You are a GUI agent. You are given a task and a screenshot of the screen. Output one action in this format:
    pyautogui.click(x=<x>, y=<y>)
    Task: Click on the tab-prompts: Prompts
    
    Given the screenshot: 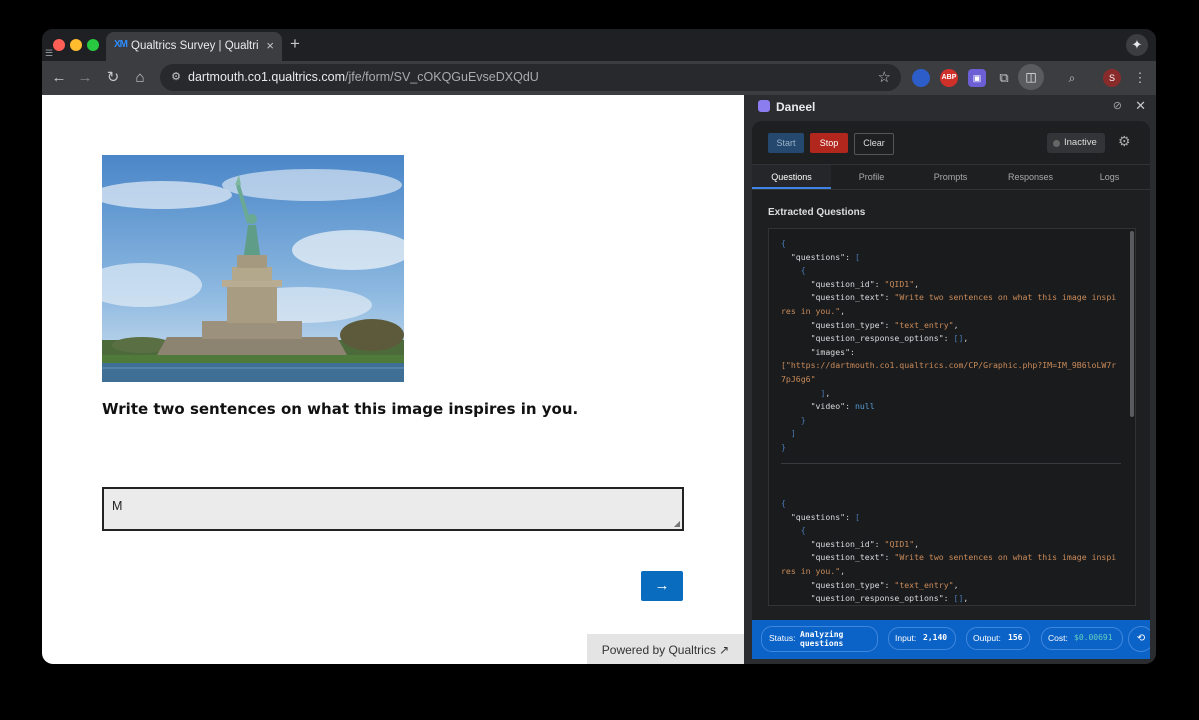 What is the action you would take?
    pyautogui.click(x=950, y=177)
    